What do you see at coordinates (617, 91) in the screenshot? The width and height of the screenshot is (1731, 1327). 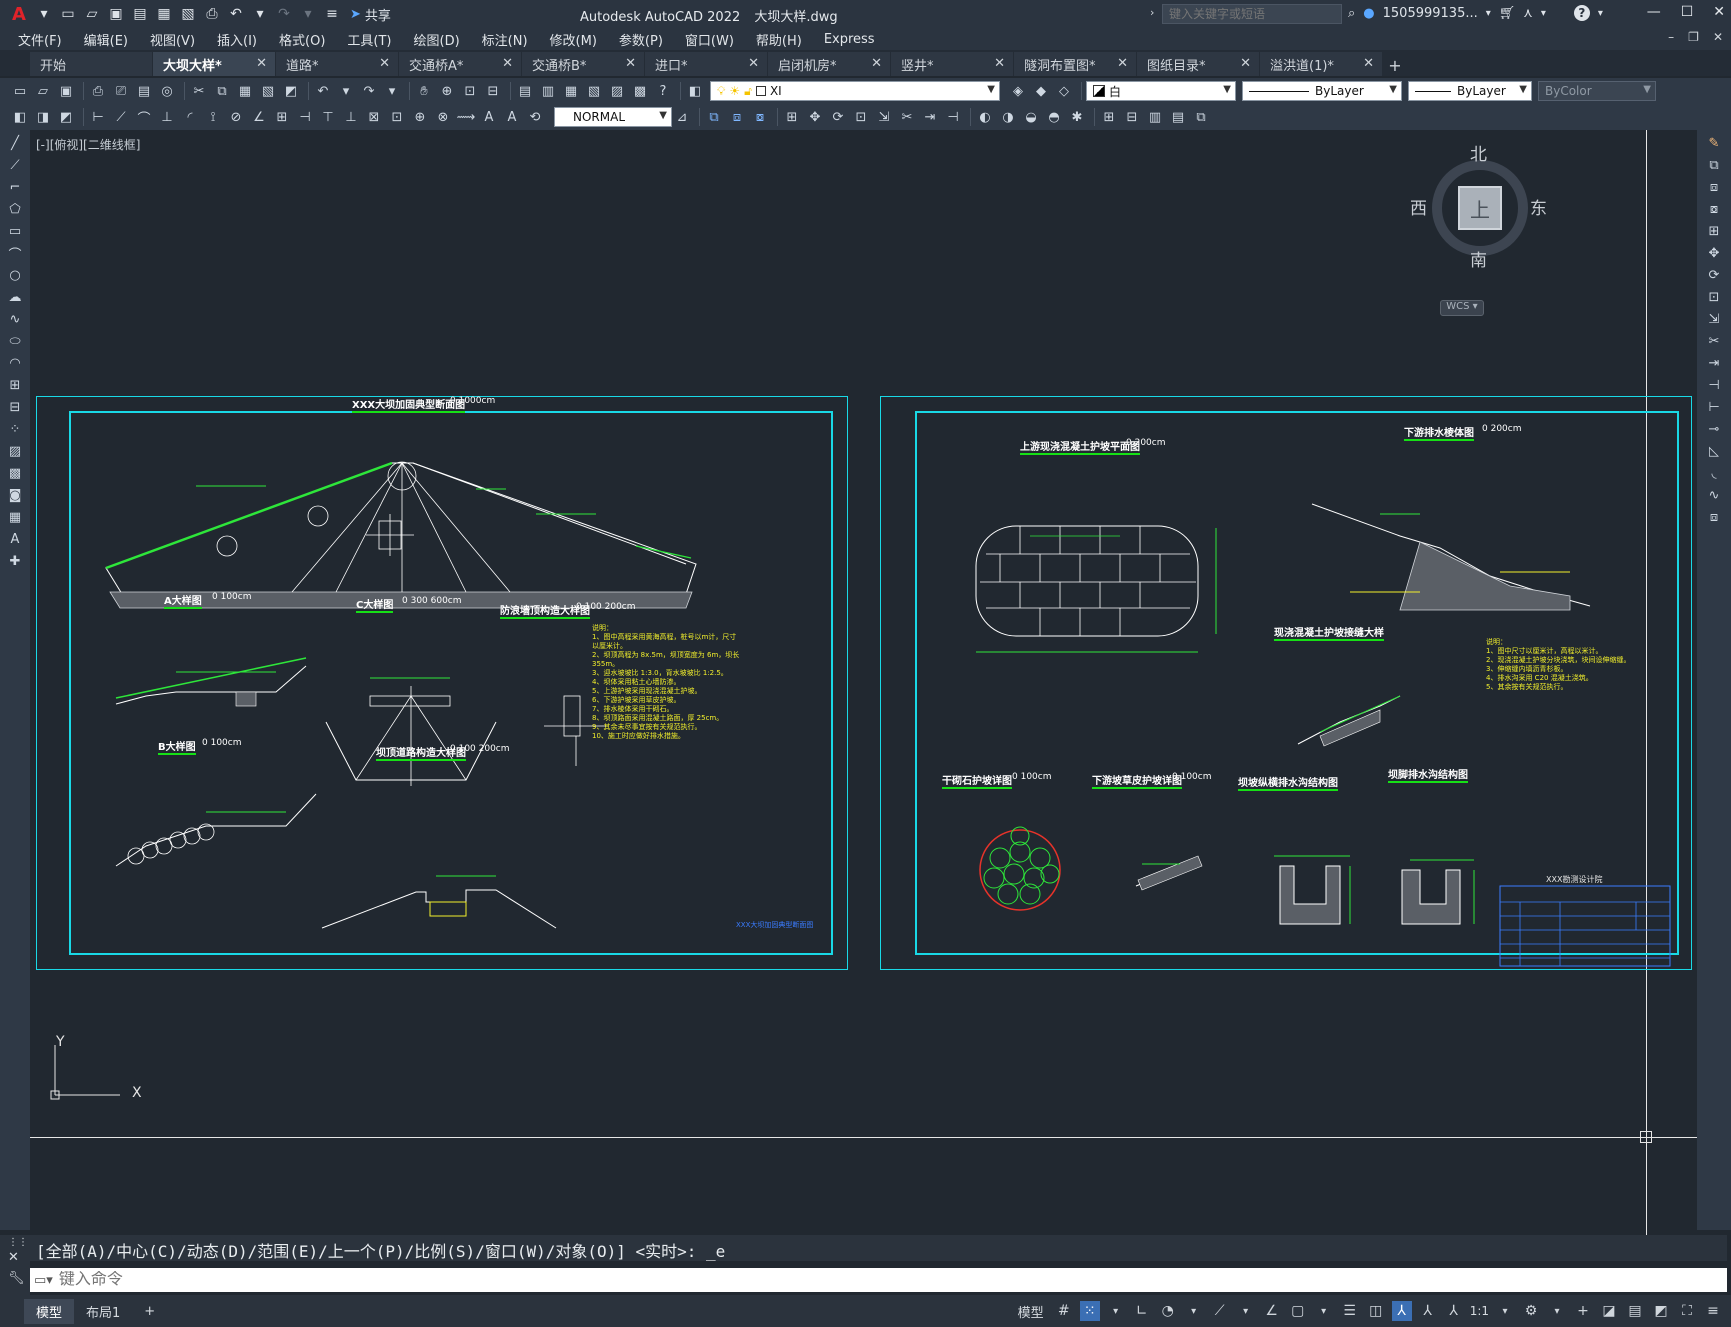 I see `markup-icon: ▨` at bounding box center [617, 91].